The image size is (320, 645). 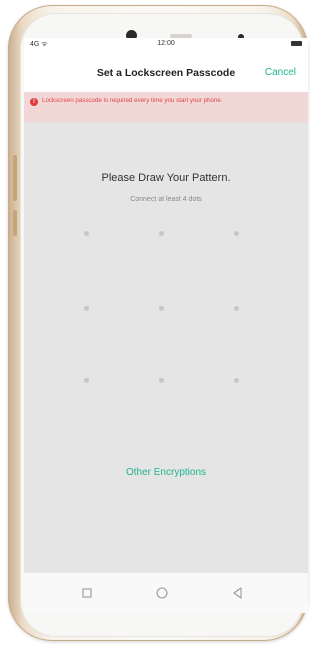 I want to click on title-bar: Set a Lockscreen Passcode Cancel, so click(x=166, y=71).